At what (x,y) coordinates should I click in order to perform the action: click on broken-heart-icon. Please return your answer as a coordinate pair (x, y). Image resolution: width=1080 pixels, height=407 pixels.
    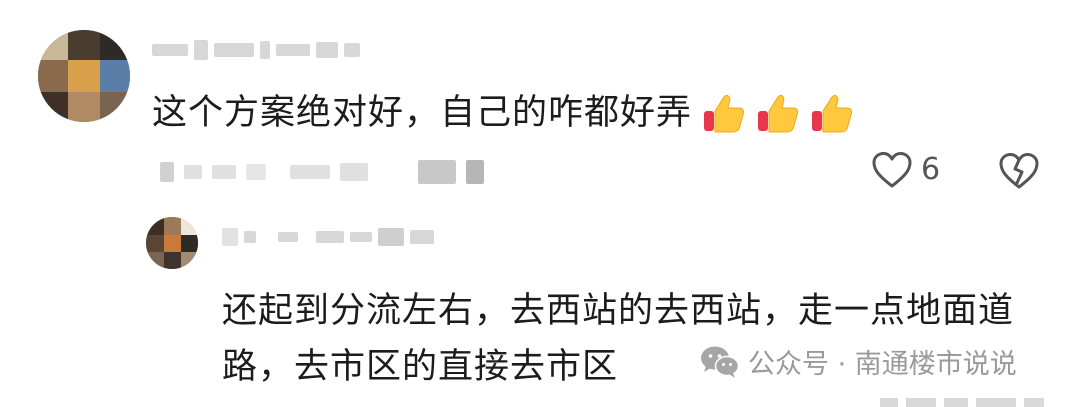
    Looking at the image, I should click on (1019, 171).